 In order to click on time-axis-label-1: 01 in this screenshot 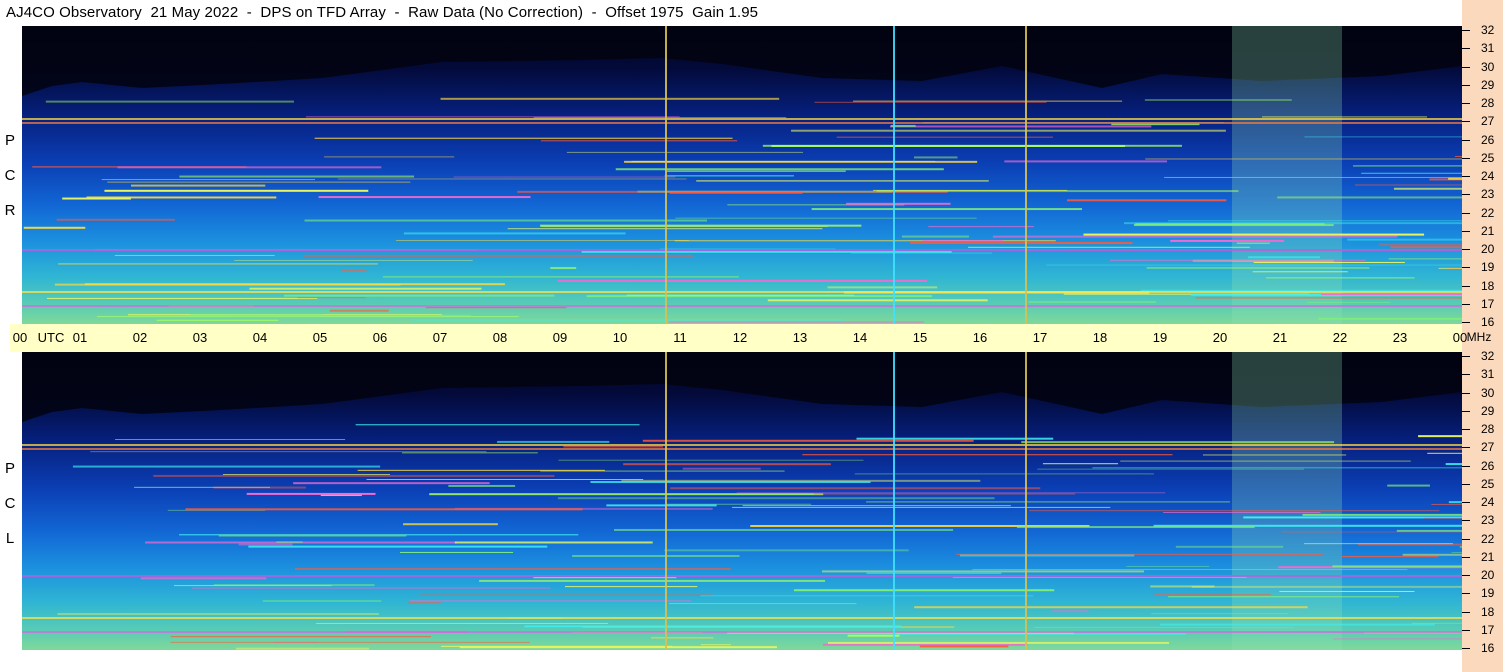, I will do `click(80, 337)`.